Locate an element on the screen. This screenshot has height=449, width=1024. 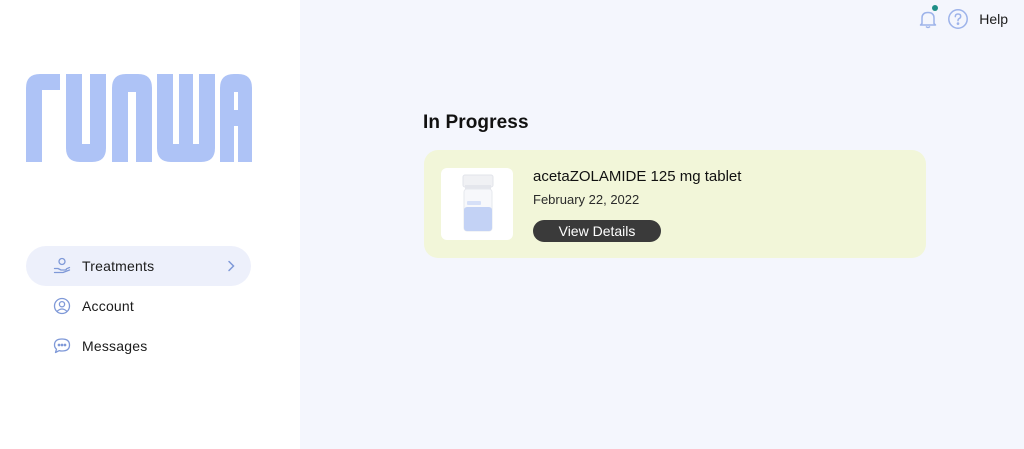
view-details-button: View Details is located at coordinates (597, 231).